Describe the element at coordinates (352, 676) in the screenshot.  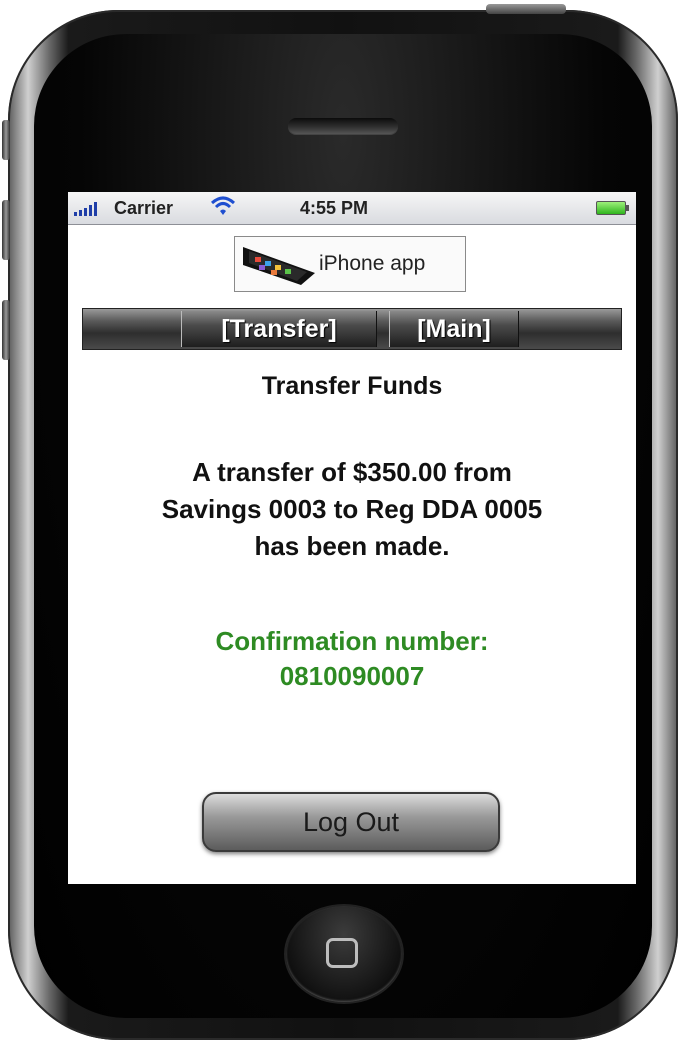
I see `confirmation-number: 0810090007` at that location.